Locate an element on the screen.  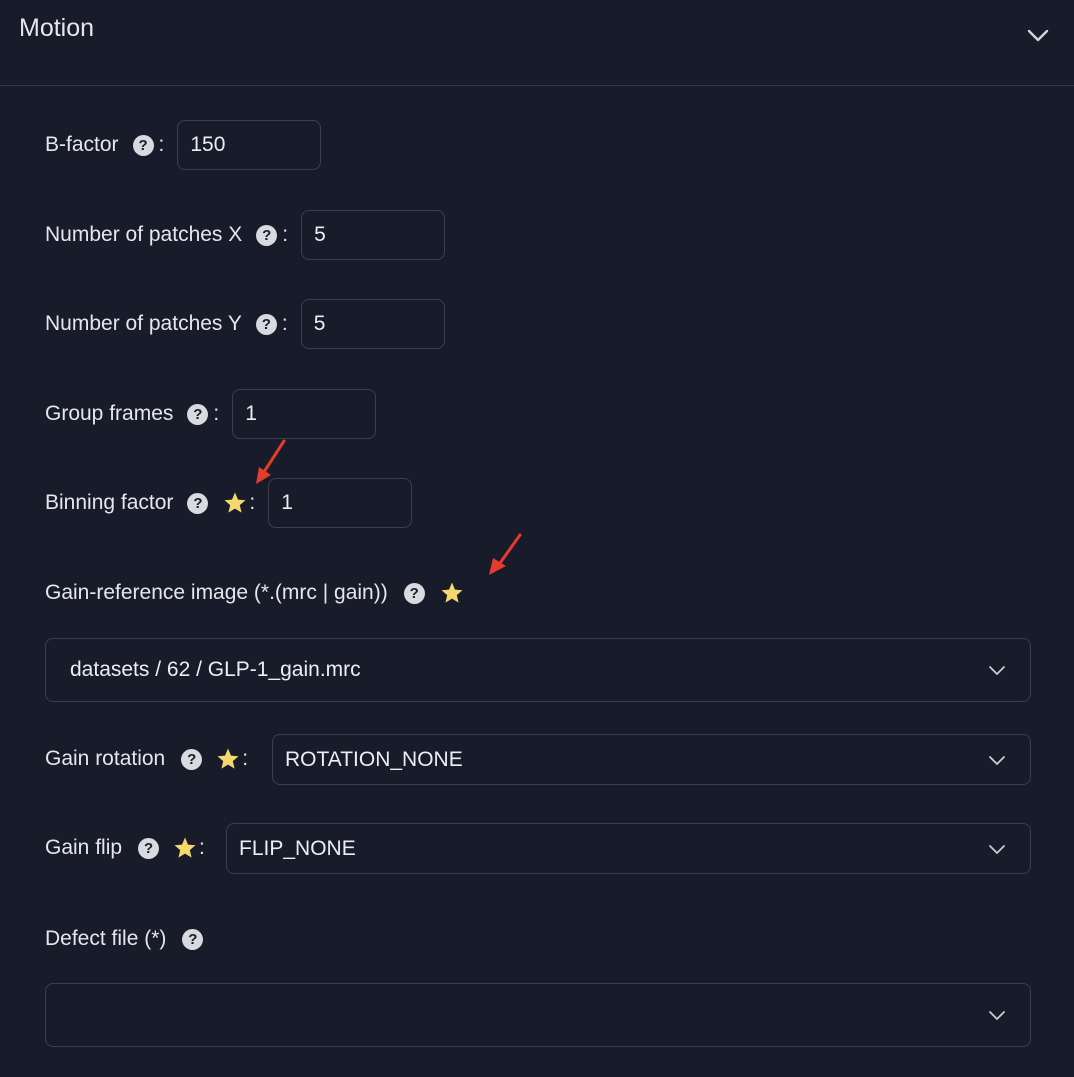
panel-header: Motion is located at coordinates (537, 43).